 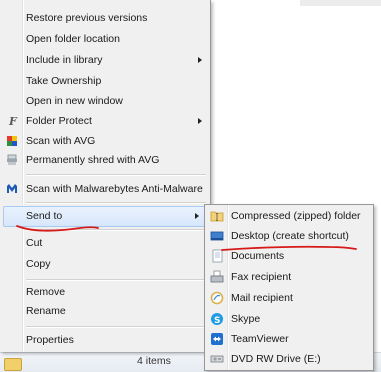 I want to click on explorer-header-strip, so click(x=340, y=3).